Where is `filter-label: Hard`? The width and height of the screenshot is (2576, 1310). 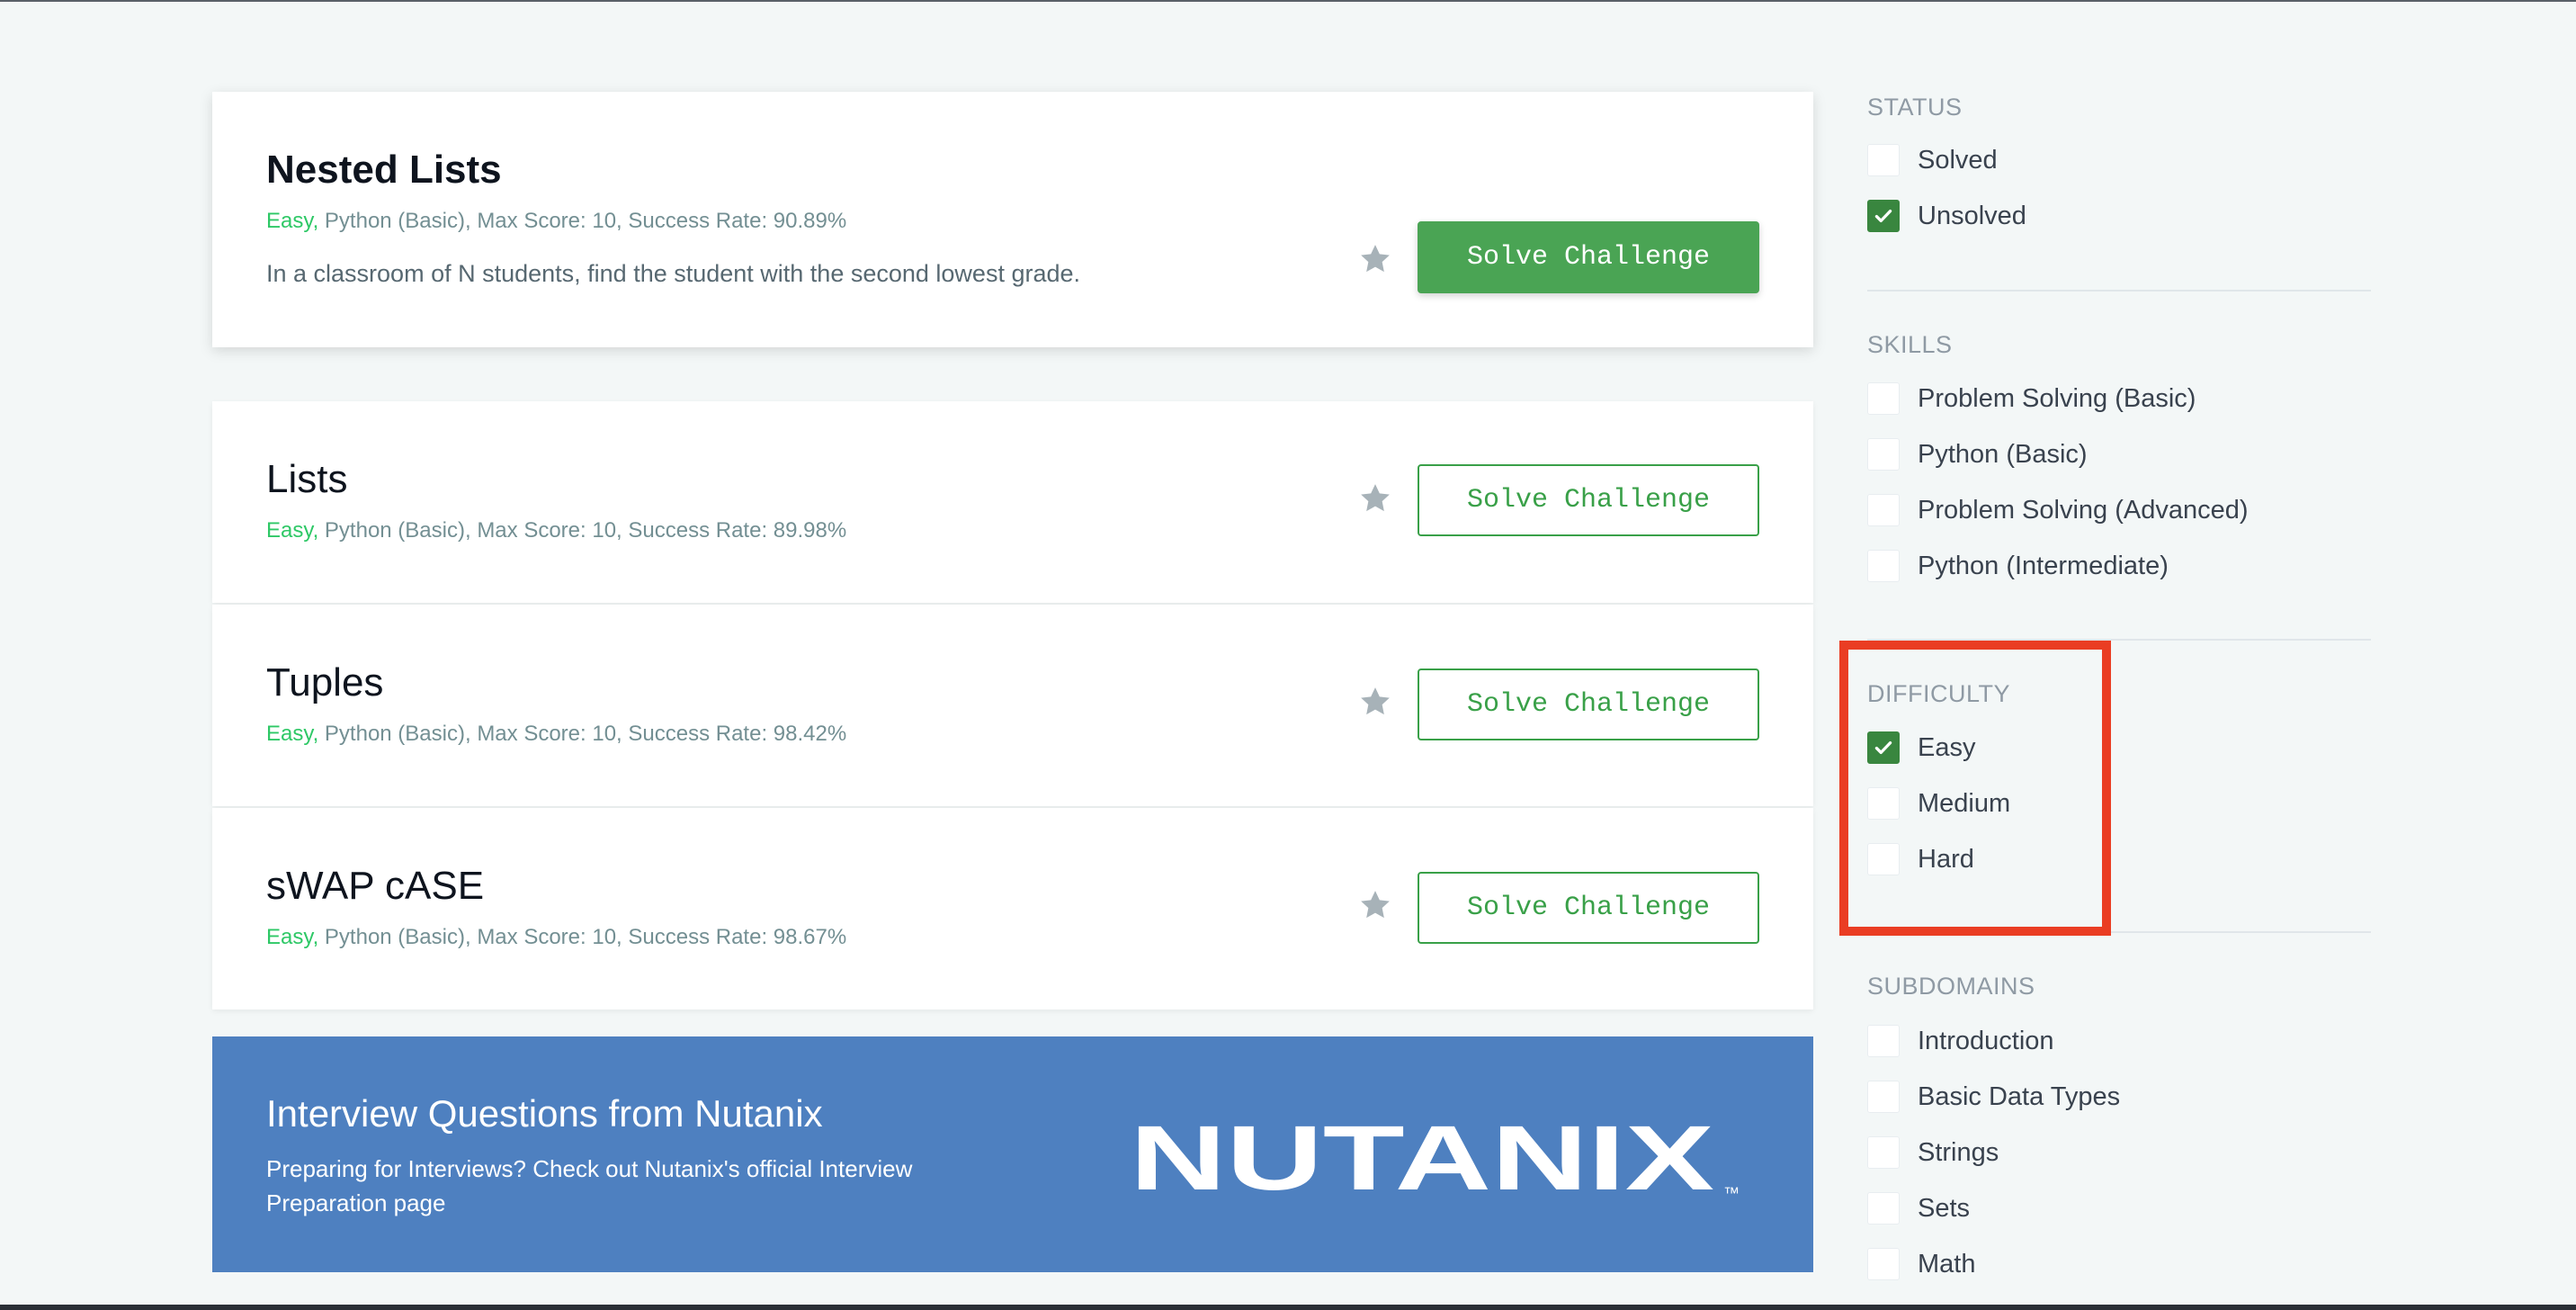 filter-label: Hard is located at coordinates (1946, 859).